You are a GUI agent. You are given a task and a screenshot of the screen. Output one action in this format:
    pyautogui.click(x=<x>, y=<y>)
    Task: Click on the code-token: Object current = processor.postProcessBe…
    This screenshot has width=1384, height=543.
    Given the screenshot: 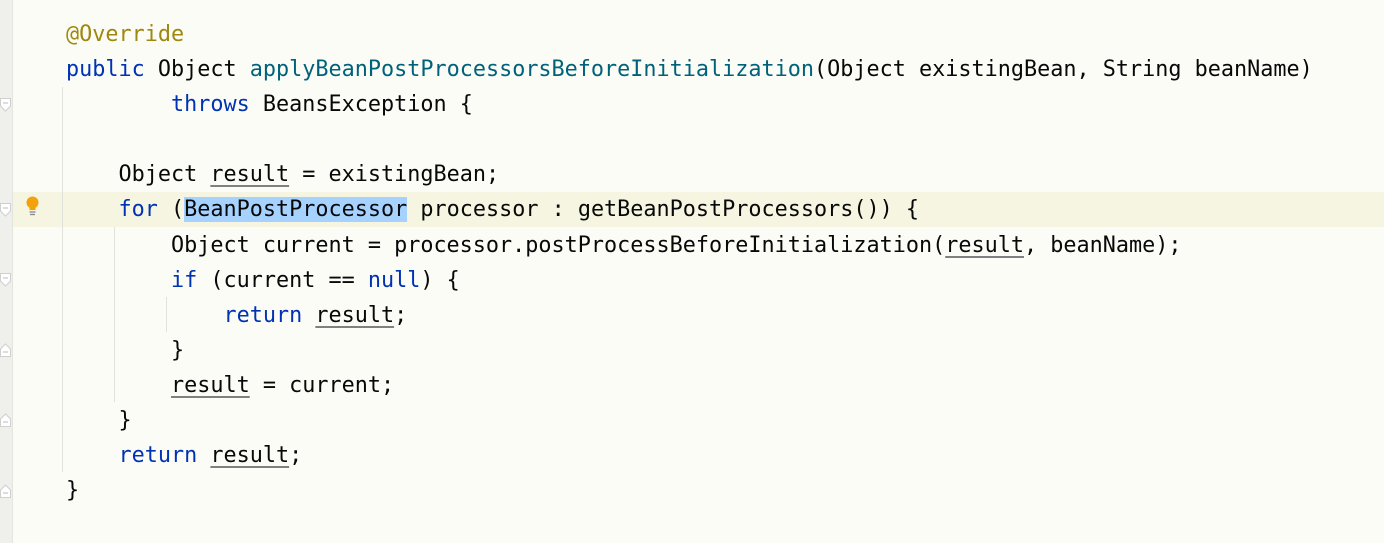 What is the action you would take?
    pyautogui.click(x=506, y=245)
    